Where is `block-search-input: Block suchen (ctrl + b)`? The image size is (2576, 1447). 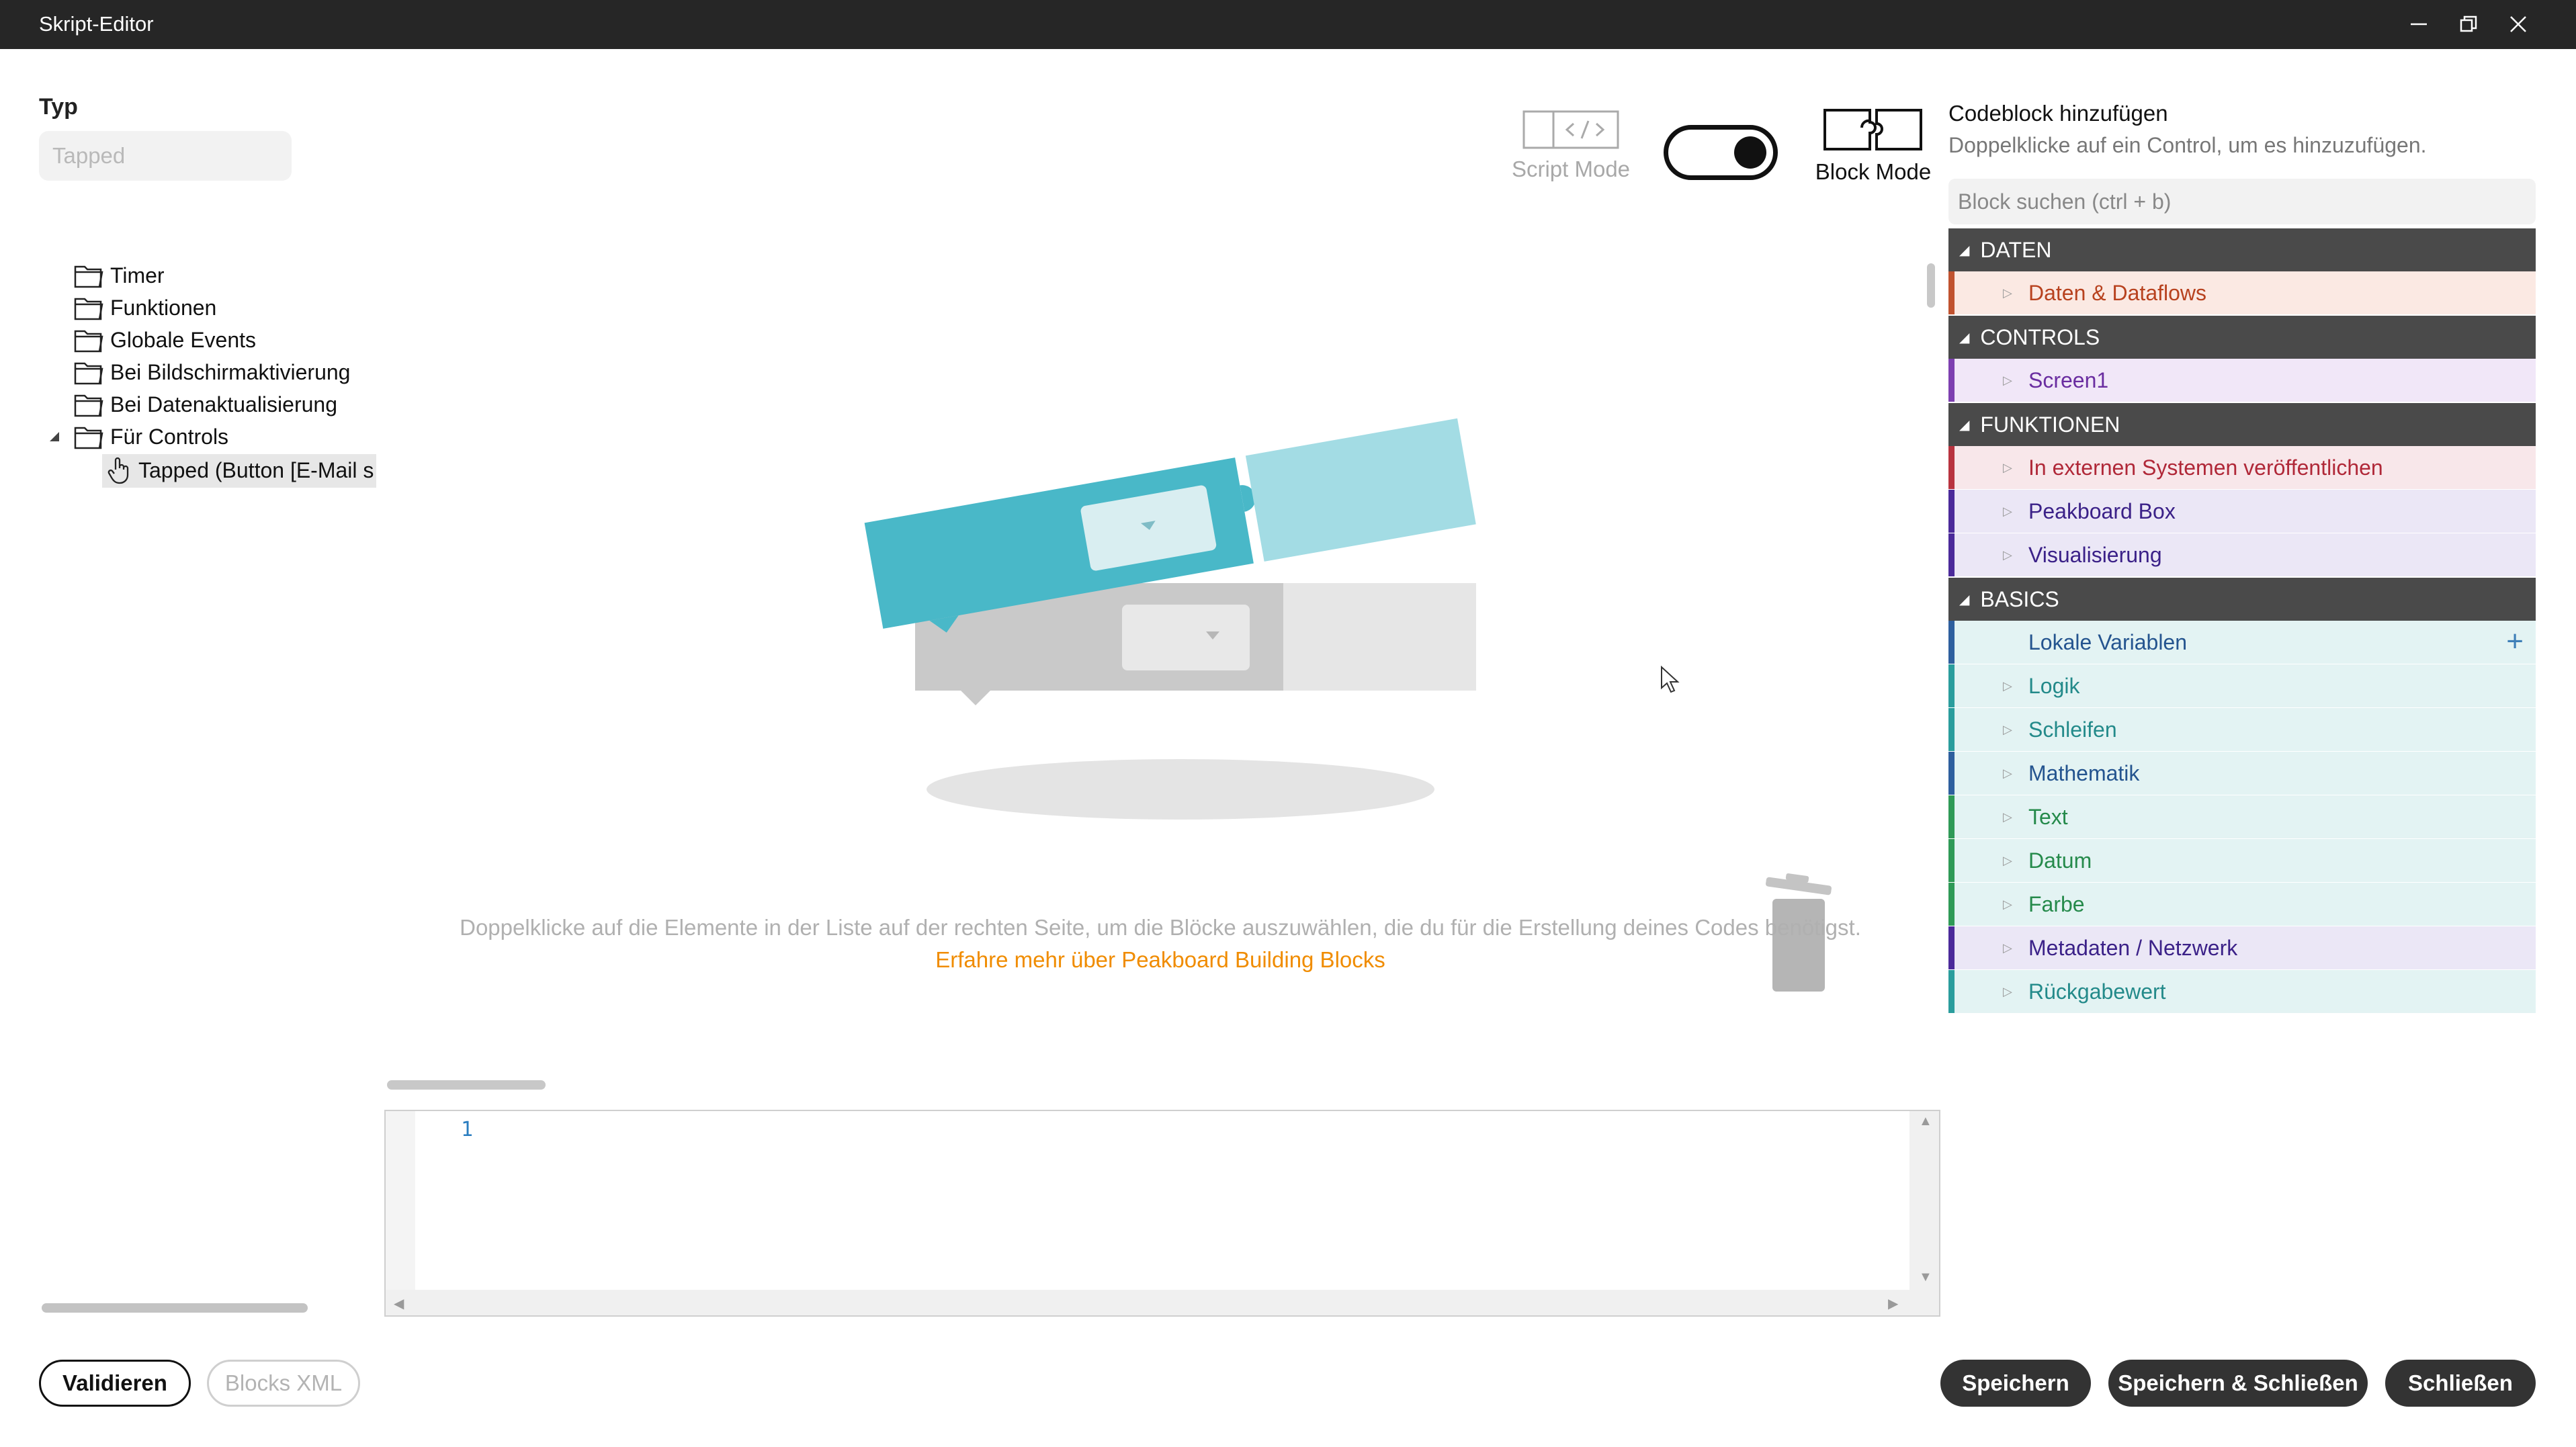
block-search-input: Block suchen (ctrl + b) is located at coordinates (2242, 201).